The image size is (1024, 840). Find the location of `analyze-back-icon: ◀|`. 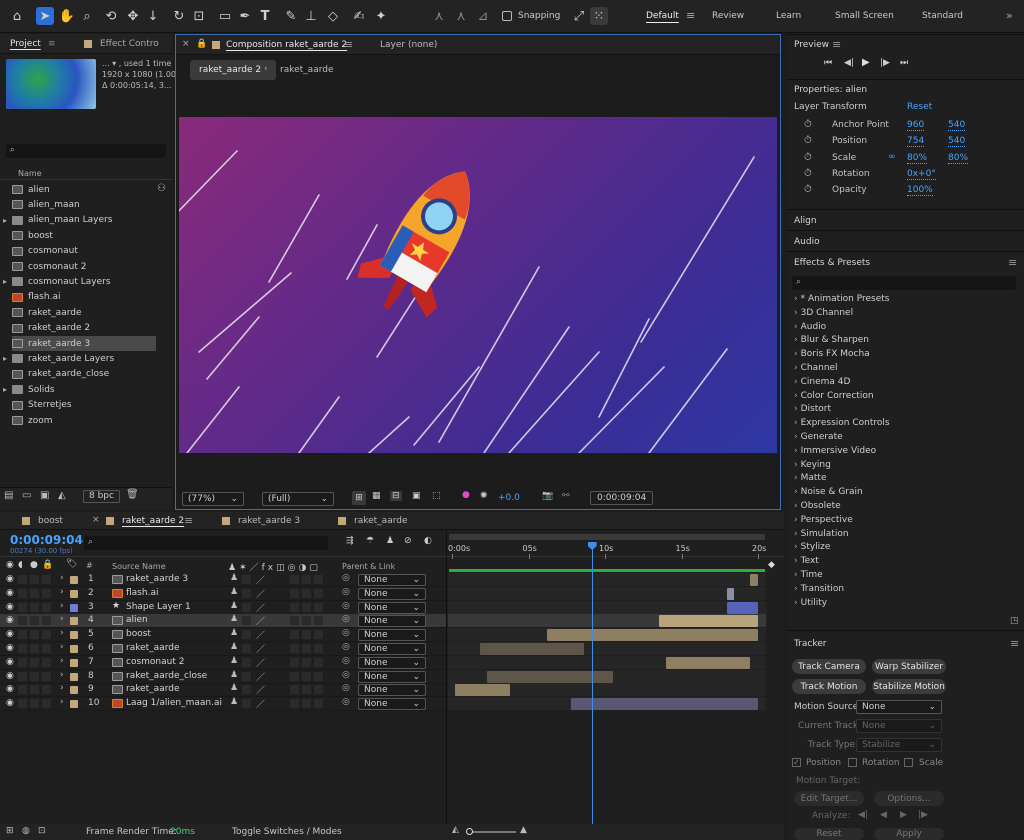

analyze-back-icon: ◀| is located at coordinates (863, 815).